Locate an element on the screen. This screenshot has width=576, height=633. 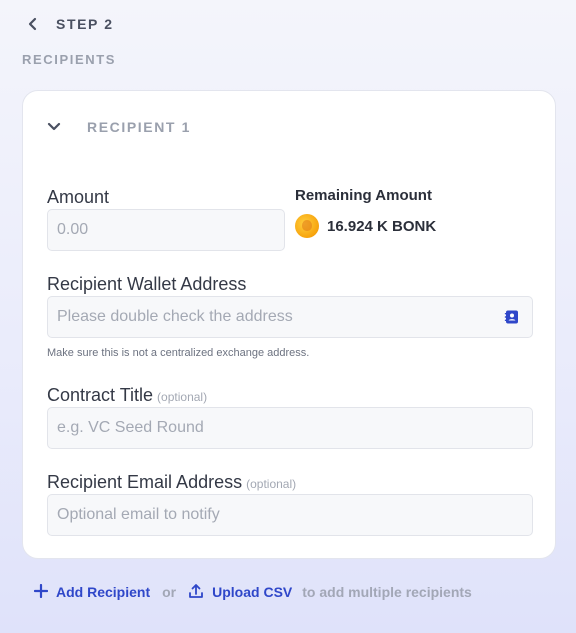
chevron-left-icon is located at coordinates (33, 24).